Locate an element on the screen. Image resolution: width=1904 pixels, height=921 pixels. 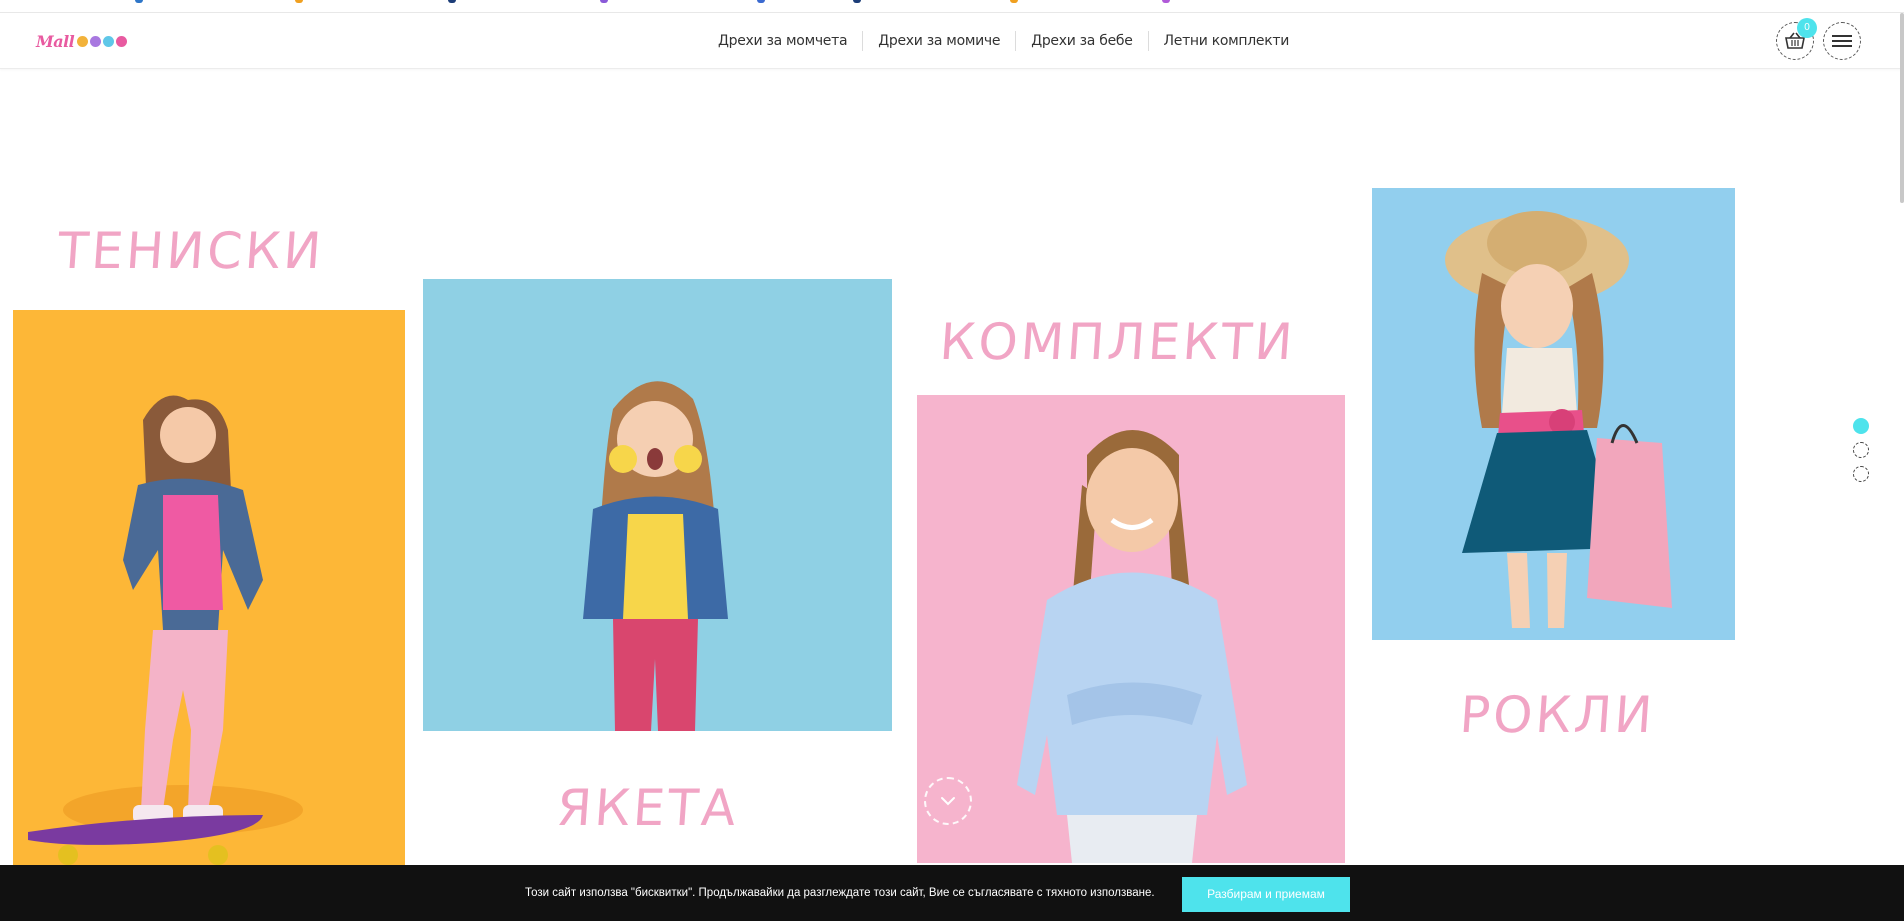
hamburger-icon is located at coordinates (1842, 41).